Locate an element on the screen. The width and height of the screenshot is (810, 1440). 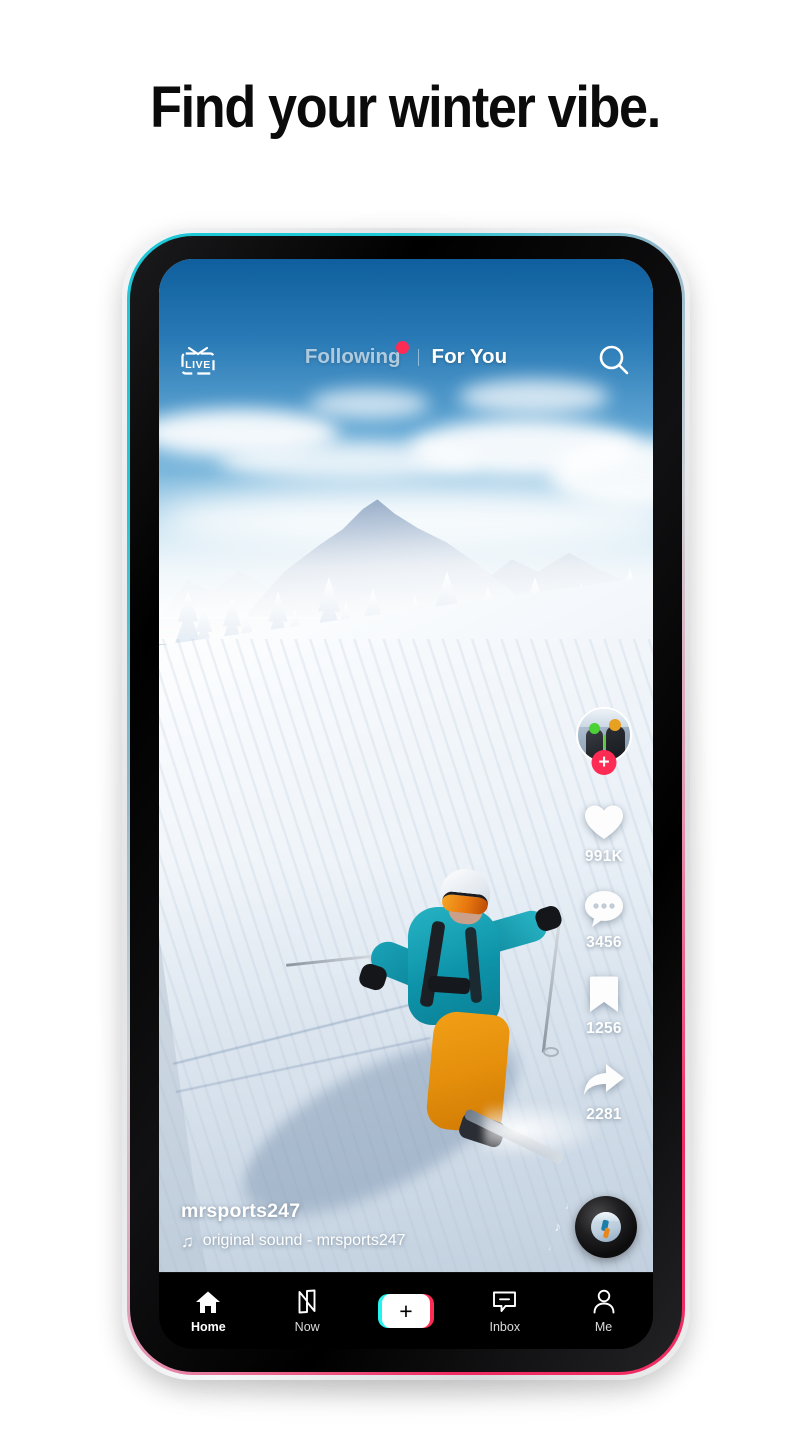
share-icon is located at coordinates (604, 1081).